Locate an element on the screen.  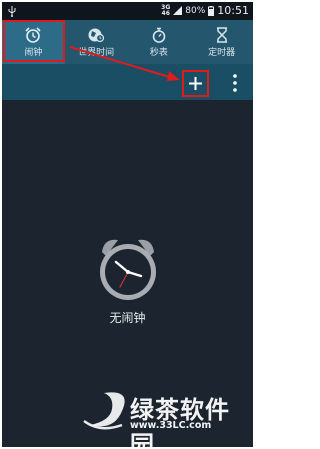
tab-timer: 定时器 is located at coordinates (221, 42).